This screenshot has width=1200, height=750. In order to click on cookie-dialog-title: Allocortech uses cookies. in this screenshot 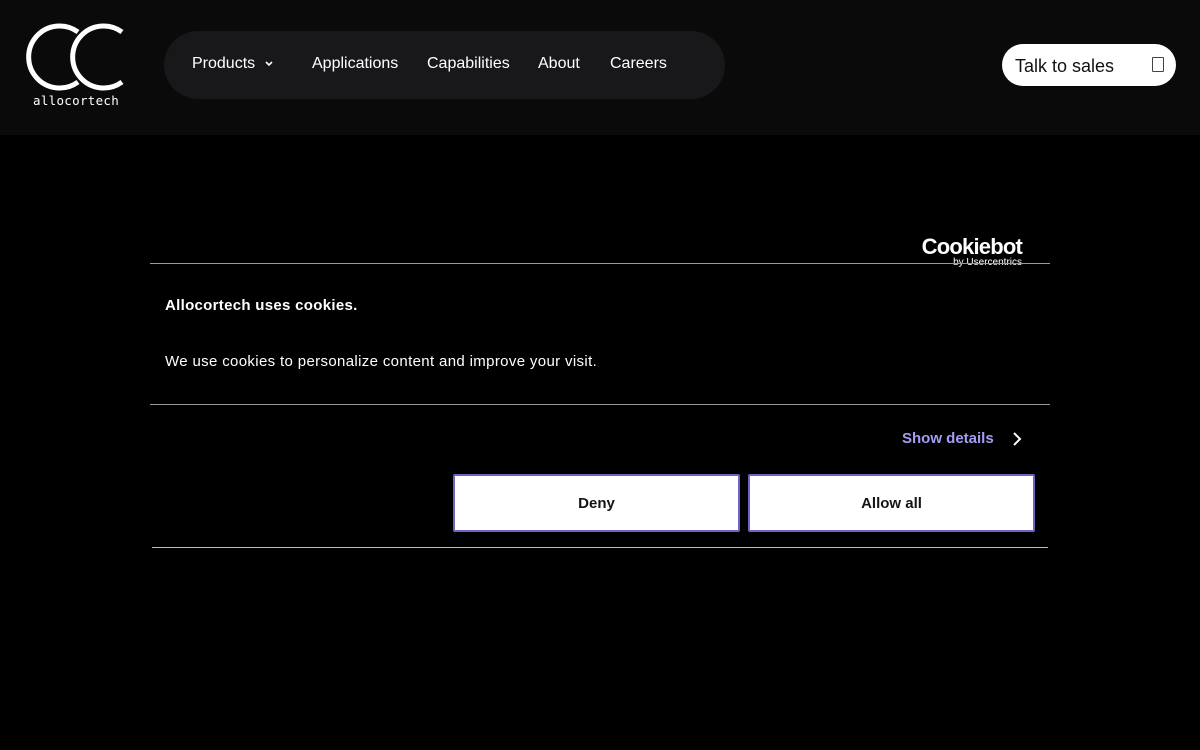, I will do `click(261, 305)`.